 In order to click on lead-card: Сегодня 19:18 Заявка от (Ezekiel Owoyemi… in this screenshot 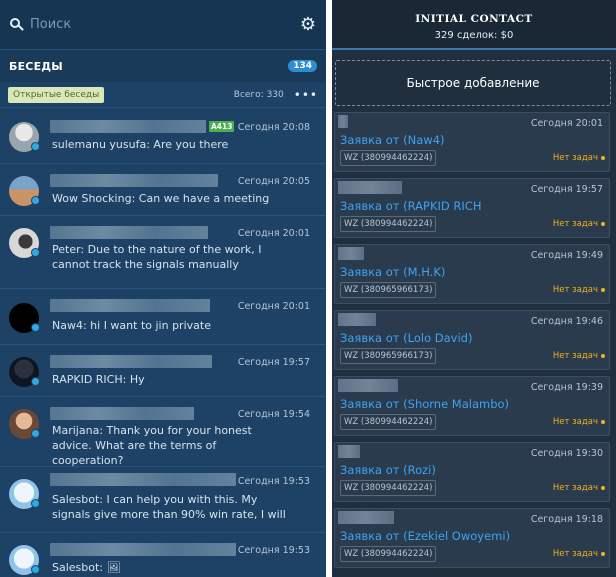, I will do `click(472, 538)`.